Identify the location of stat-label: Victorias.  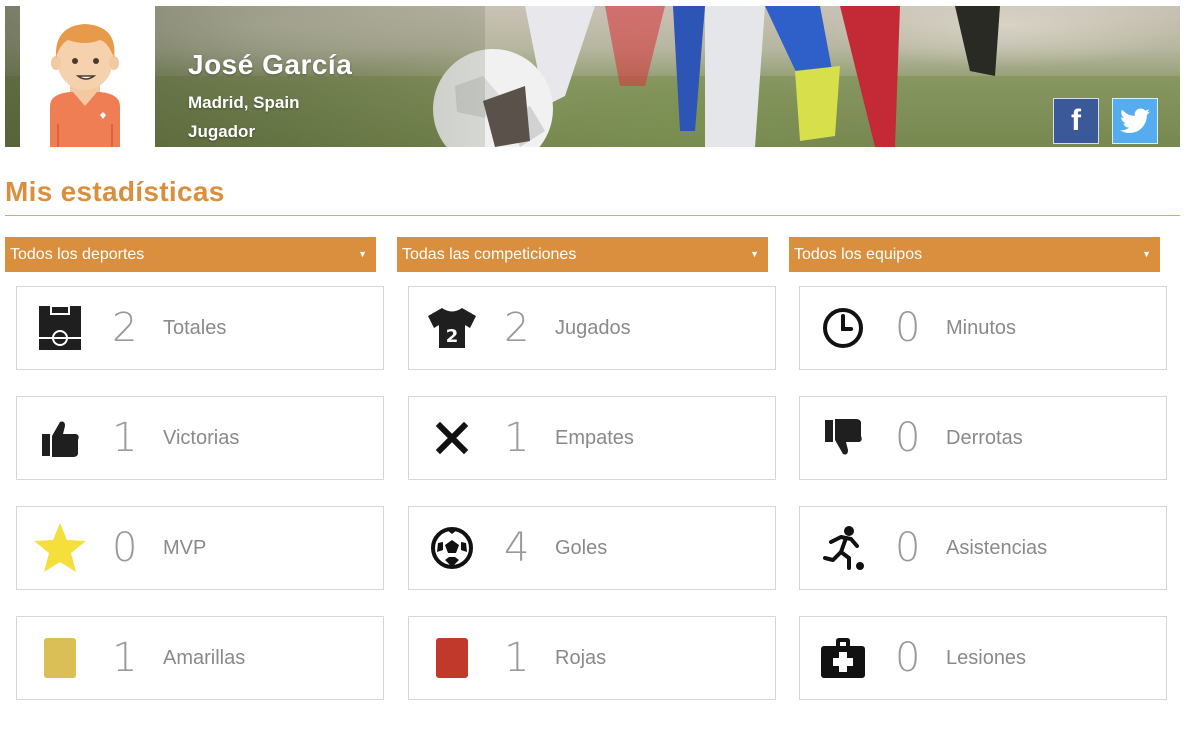
(201, 438).